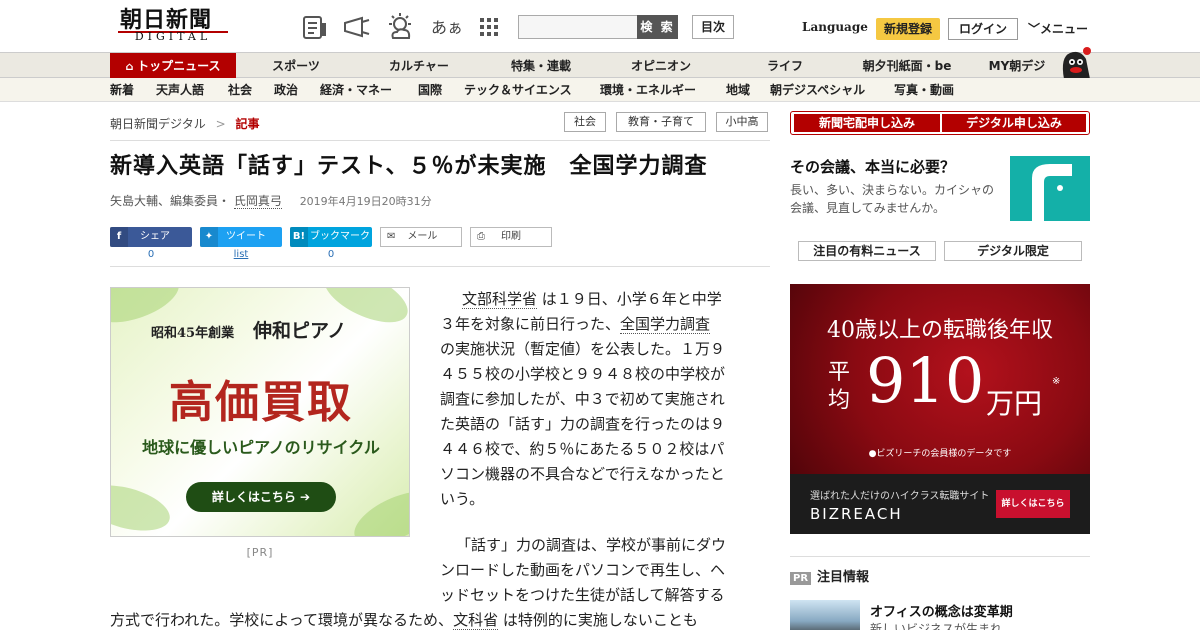 The width and height of the screenshot is (1200, 630). I want to click on text-line: の実施状況（暫定値）を公表した。１万９, so click(583, 349).